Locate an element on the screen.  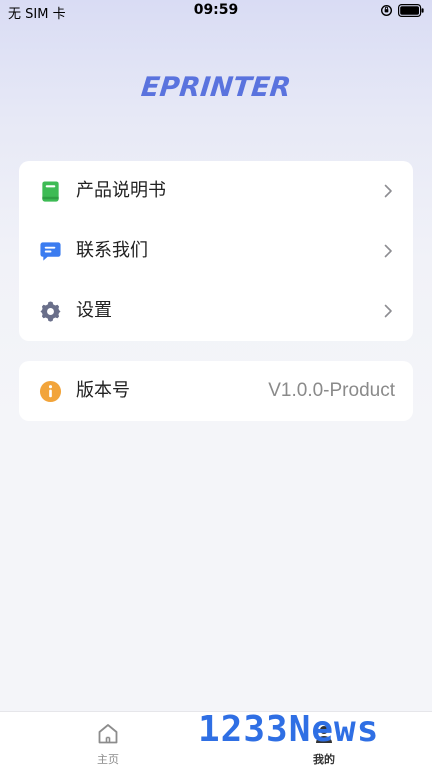
menu-item-contact: 联系我们 is located at coordinates (216, 251).